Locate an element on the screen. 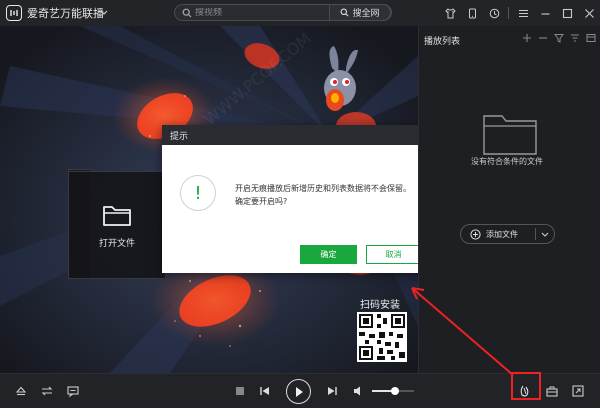  confirm-button: 确定 is located at coordinates (328, 254).